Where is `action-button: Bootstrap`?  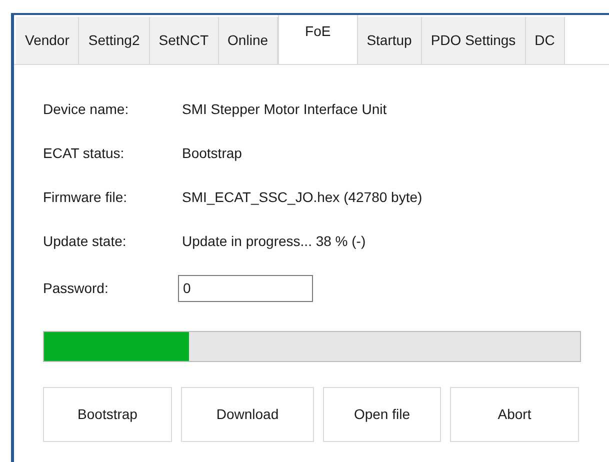 action-button: Bootstrap is located at coordinates (107, 414).